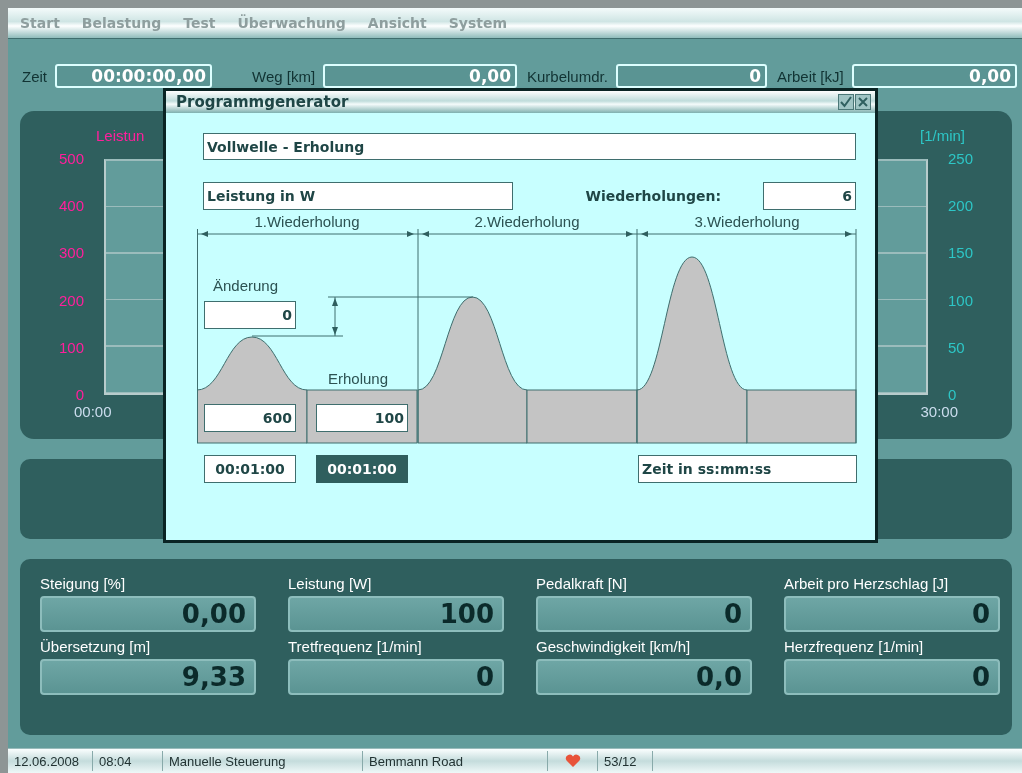 The image size is (1022, 773). Describe the element at coordinates (34, 76) in the screenshot. I see `readout-label: Zeit` at that location.